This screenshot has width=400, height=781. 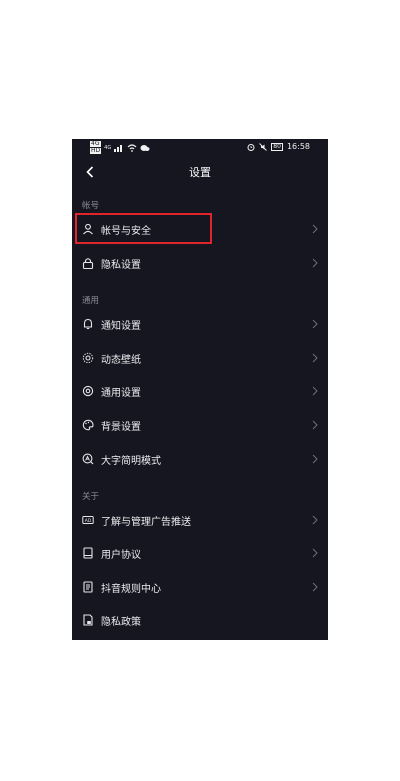 I want to click on settings-item-background: 背景设置, so click(x=200, y=426).